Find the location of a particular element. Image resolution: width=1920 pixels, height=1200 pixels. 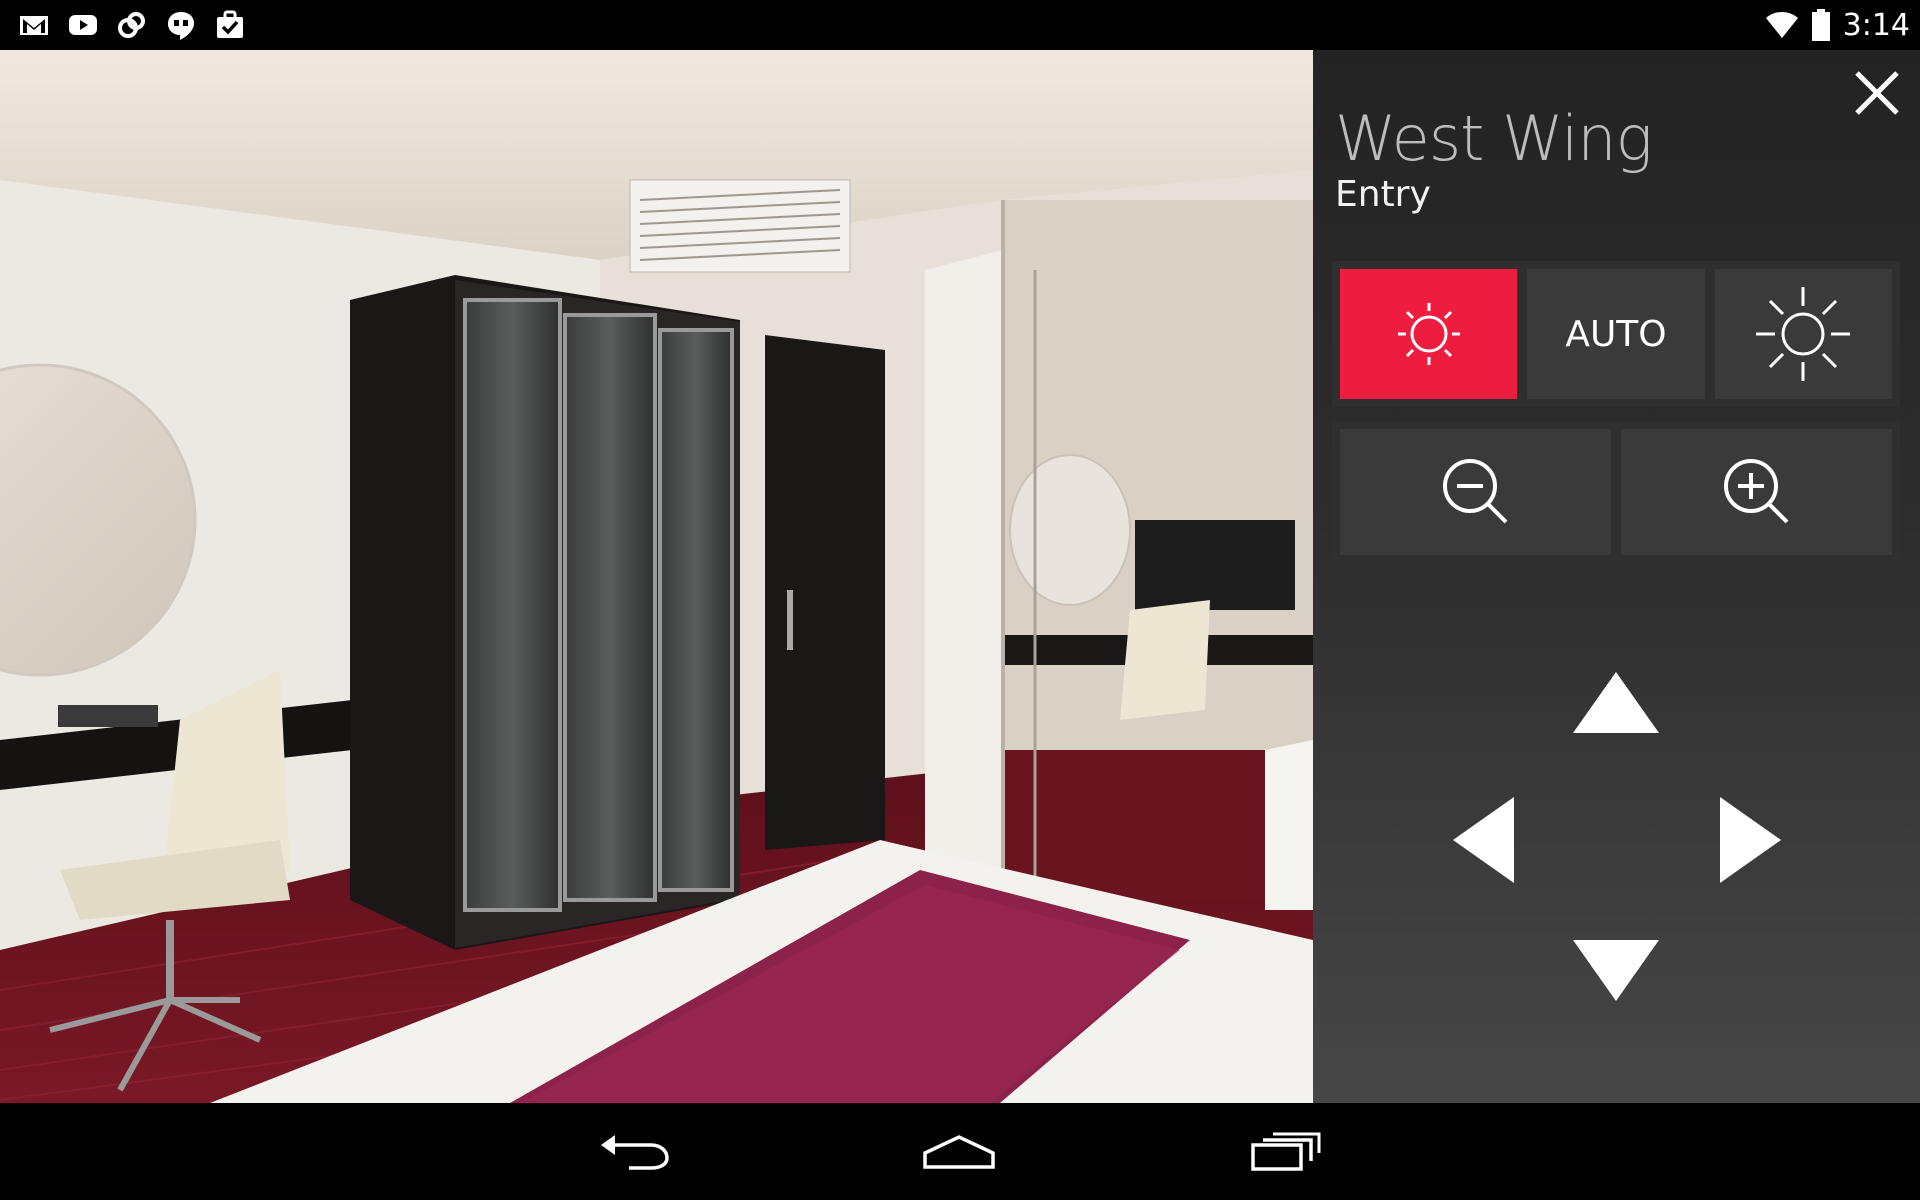

zoom-out-icon is located at coordinates (1474, 491).